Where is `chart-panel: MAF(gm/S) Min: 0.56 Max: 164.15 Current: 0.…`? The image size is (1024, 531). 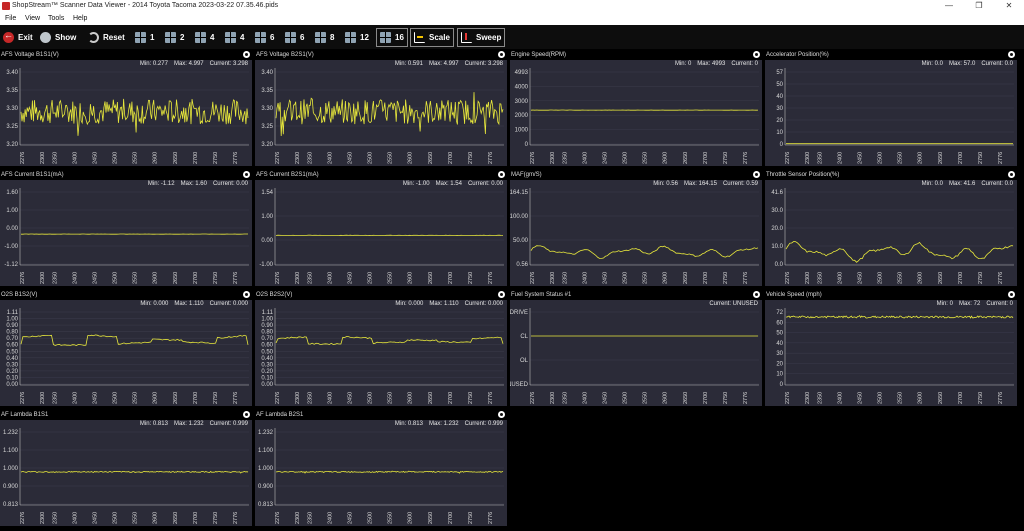
chart-panel: MAF(gm/S) Min: 0.56 Max: 164.15 Current: 0.… is located at coordinates (636, 228).